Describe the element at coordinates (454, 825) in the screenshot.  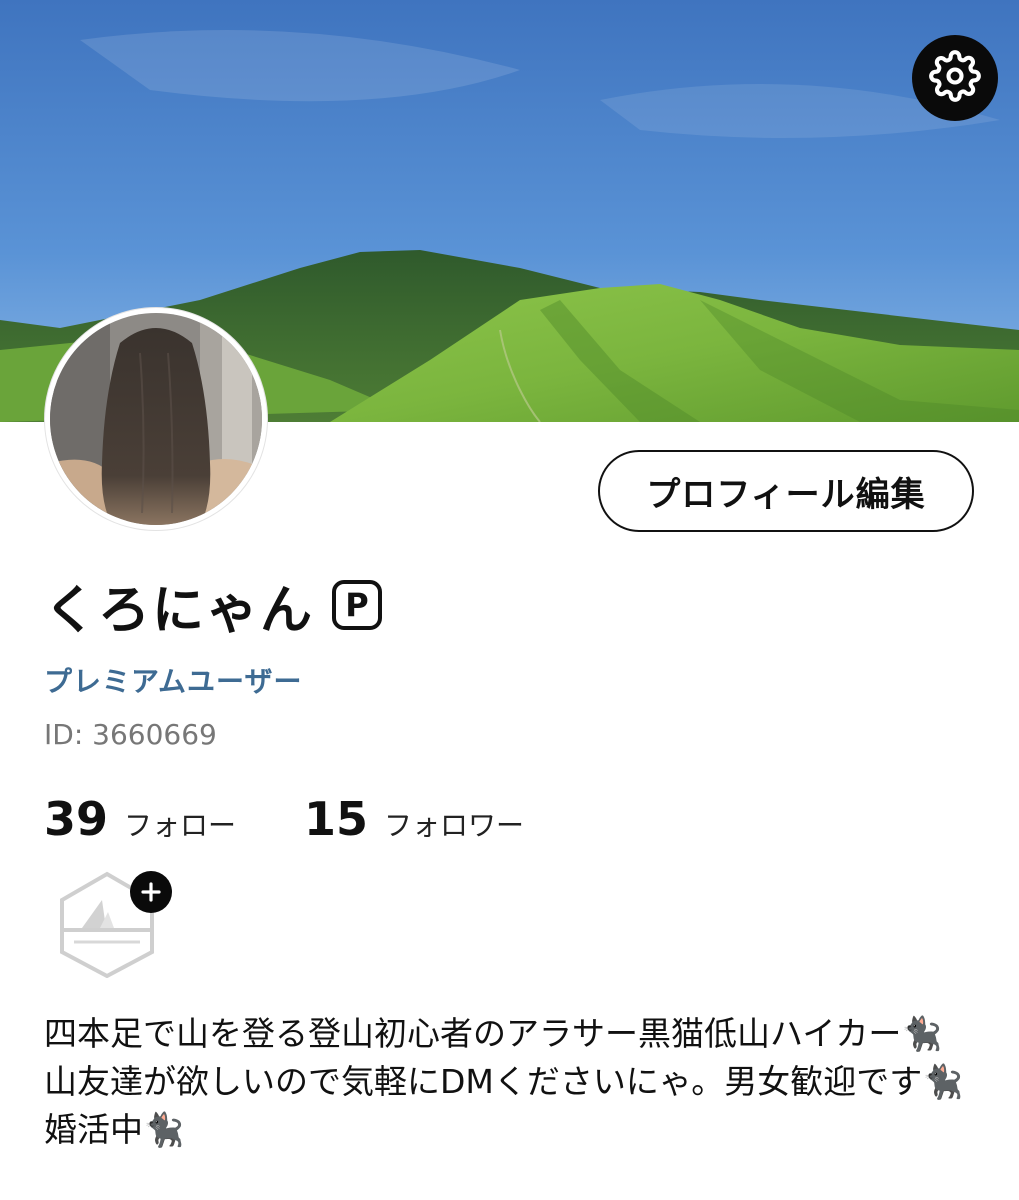
I see `followers-label: フォロワー` at that location.